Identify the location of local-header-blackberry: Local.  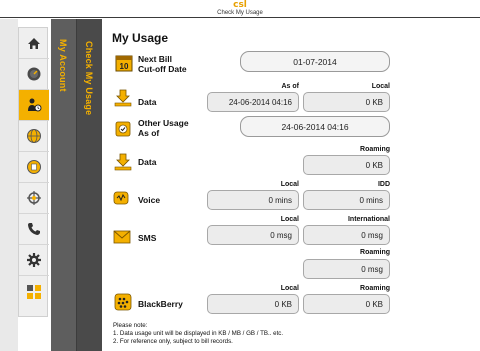
(289, 288).